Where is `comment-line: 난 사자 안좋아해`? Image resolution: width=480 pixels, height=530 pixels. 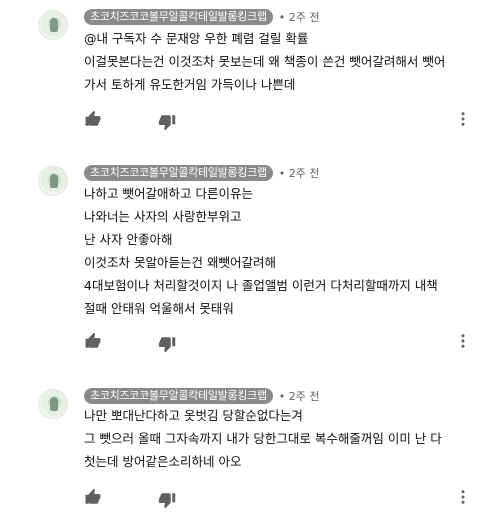 comment-line: 난 사자 안좋아해 is located at coordinates (128, 239).